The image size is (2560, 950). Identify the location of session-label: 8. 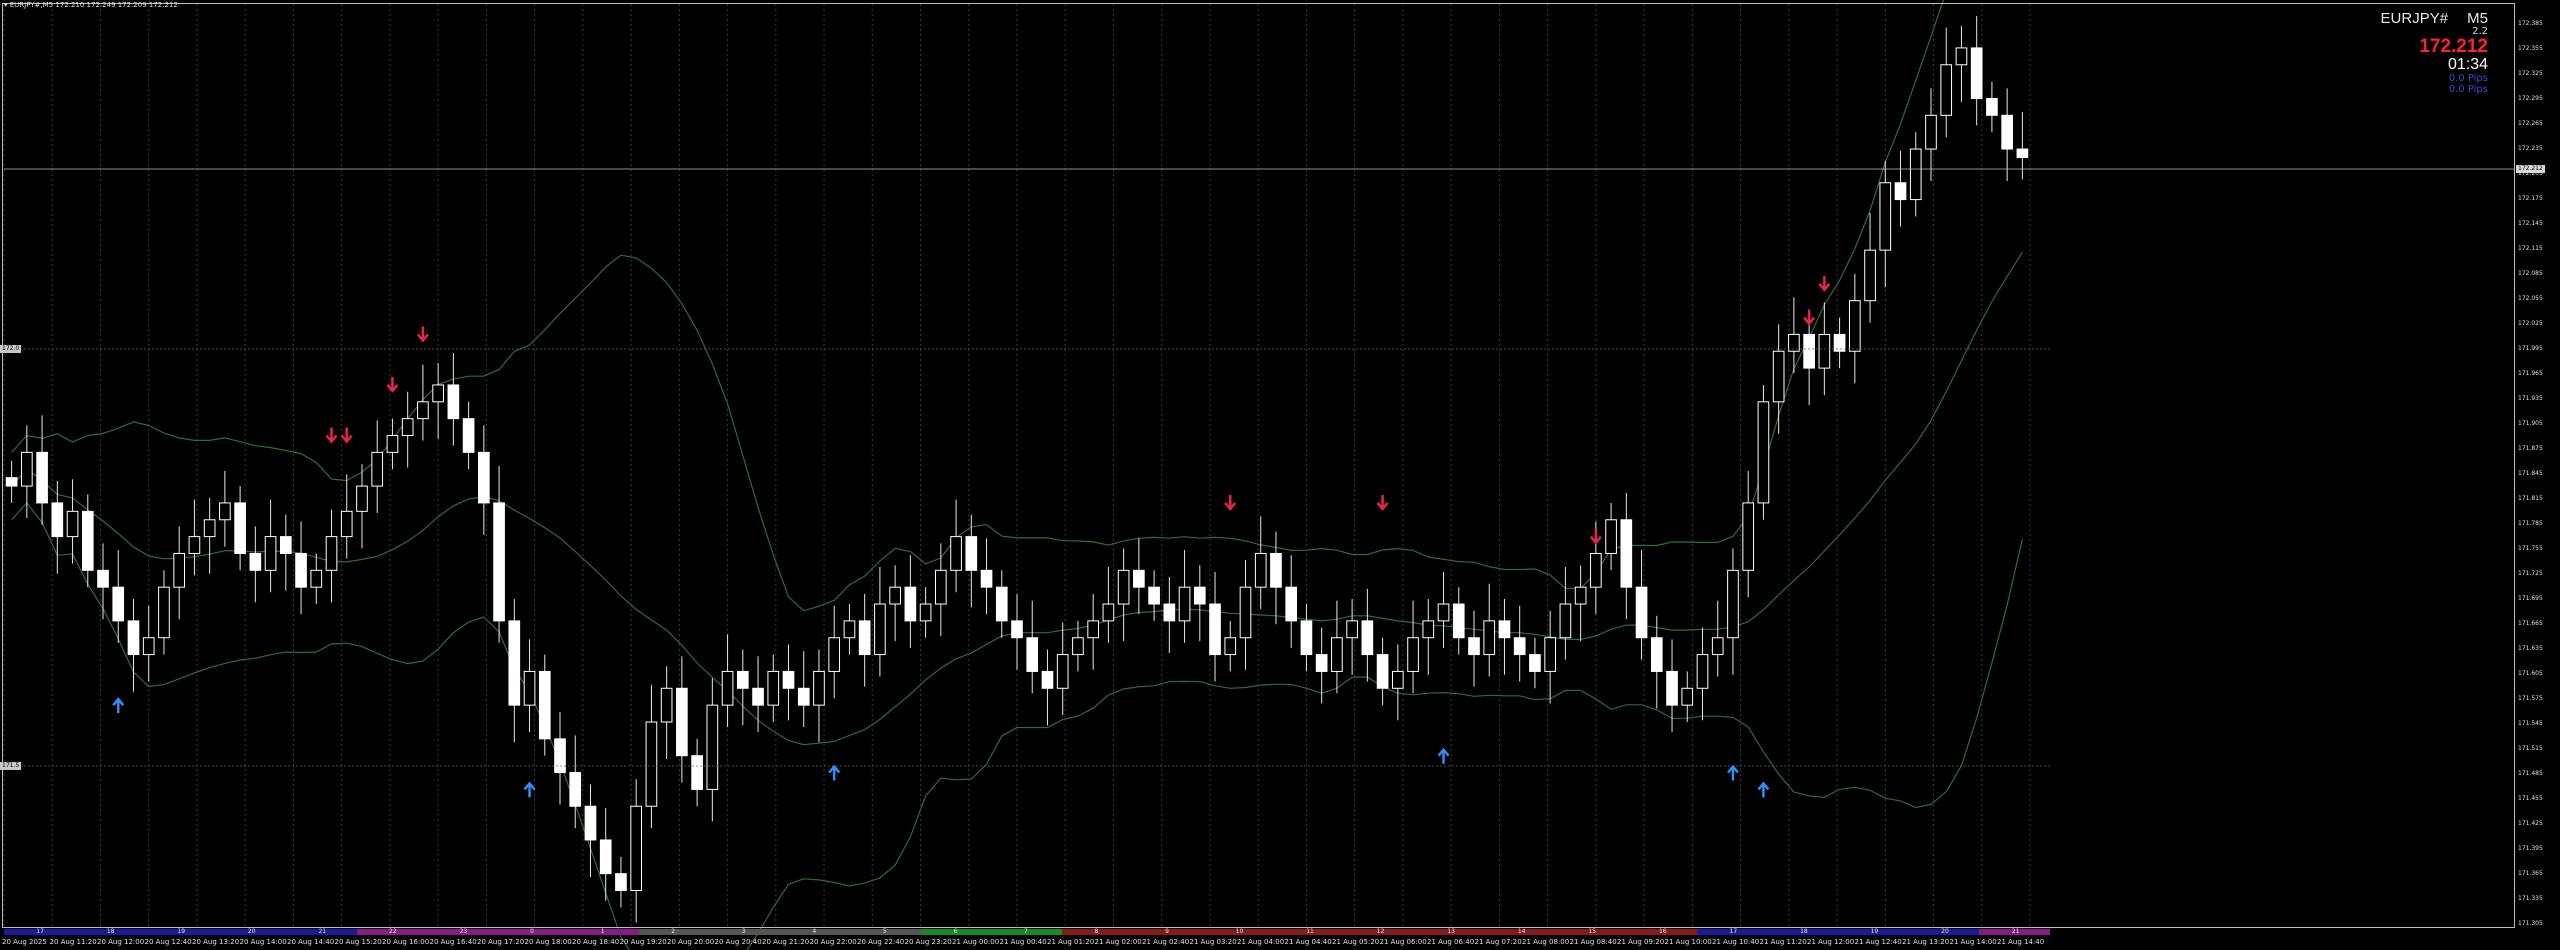
(1096, 931).